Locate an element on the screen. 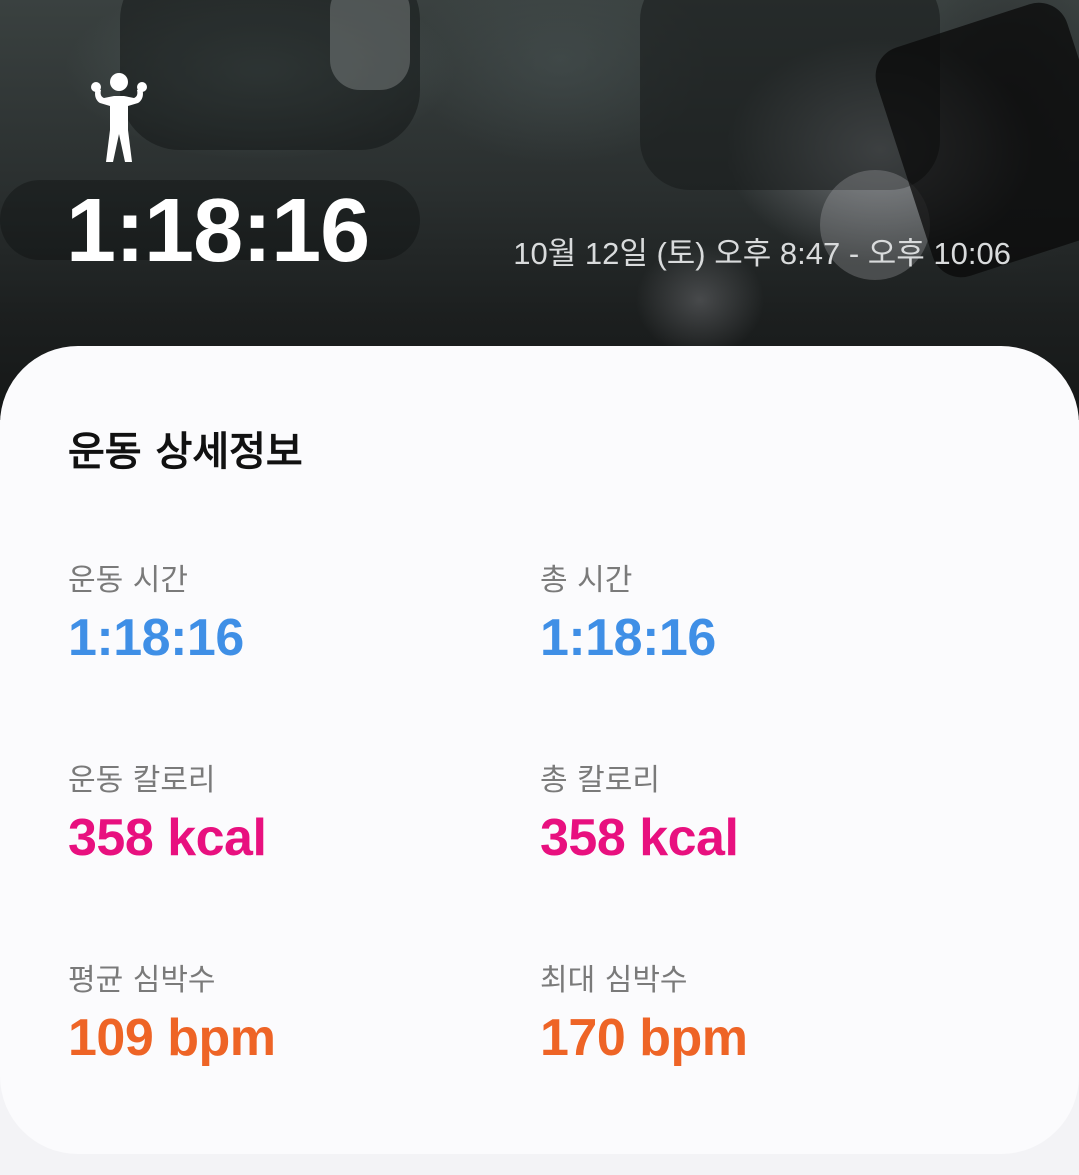 This screenshot has width=1079, height=1175. stat-label: 총 시간 is located at coordinates (586, 580).